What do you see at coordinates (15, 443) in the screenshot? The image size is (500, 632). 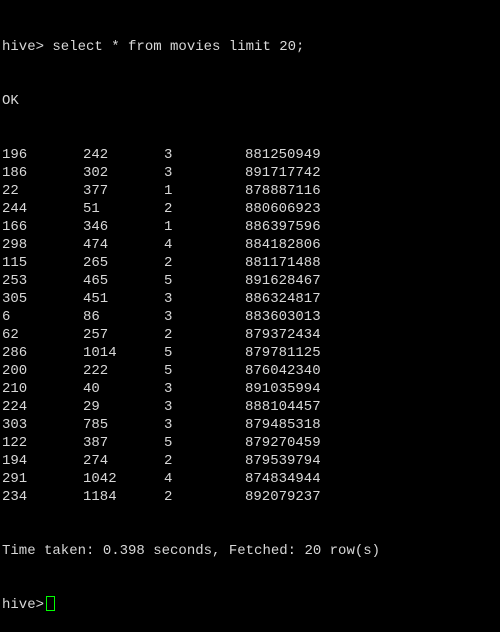 I see `table-cell: 122` at bounding box center [15, 443].